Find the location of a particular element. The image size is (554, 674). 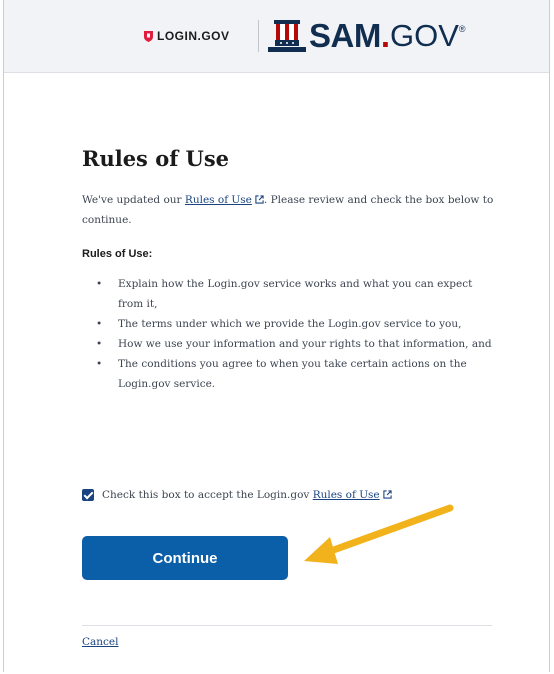

cancel-divider is located at coordinates (287, 625).